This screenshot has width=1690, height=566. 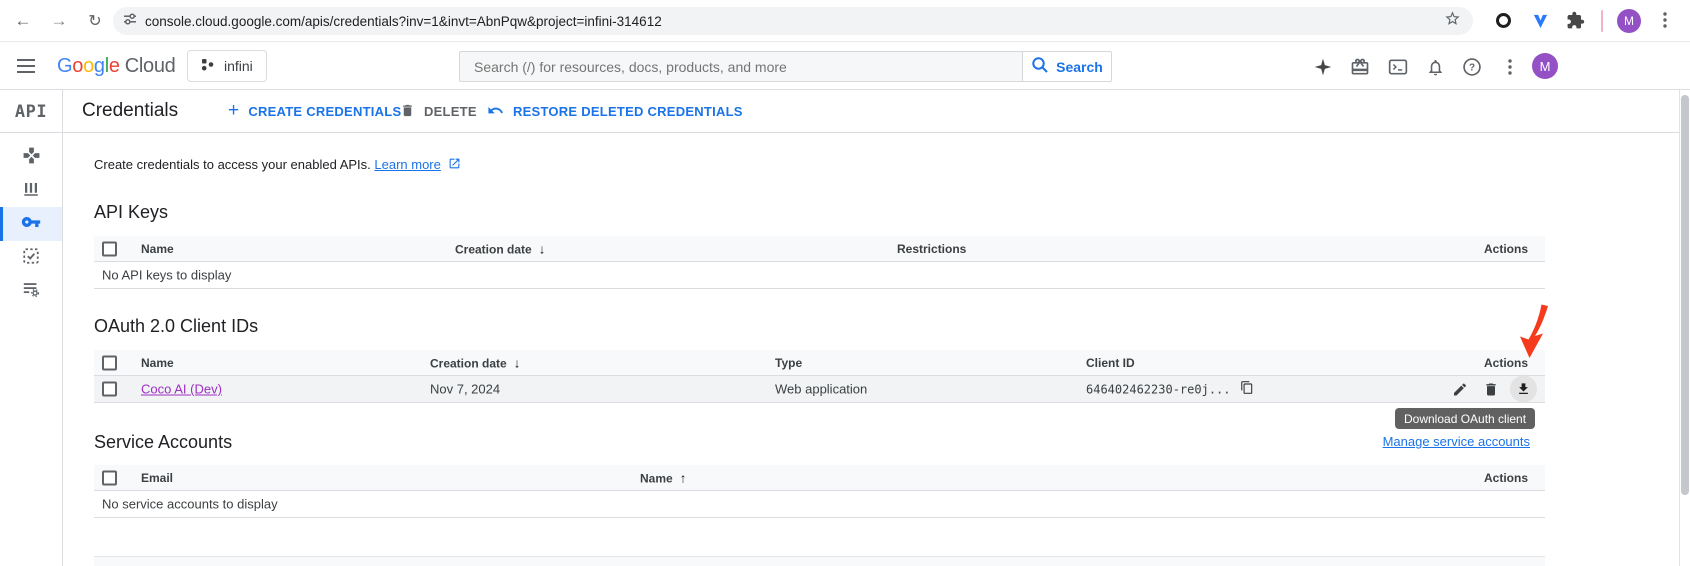 I want to click on notifications-bell-icon, so click(x=1435, y=67).